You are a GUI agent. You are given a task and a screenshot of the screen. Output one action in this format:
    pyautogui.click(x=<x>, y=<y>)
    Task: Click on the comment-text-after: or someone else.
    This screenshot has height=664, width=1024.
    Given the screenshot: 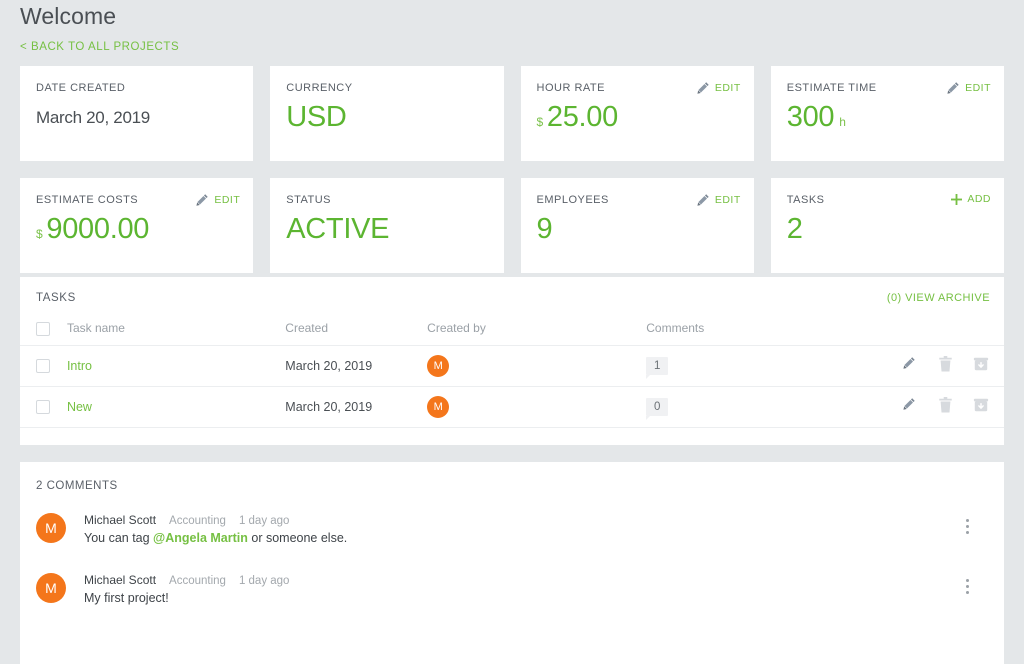 What is the action you would take?
    pyautogui.click(x=297, y=538)
    